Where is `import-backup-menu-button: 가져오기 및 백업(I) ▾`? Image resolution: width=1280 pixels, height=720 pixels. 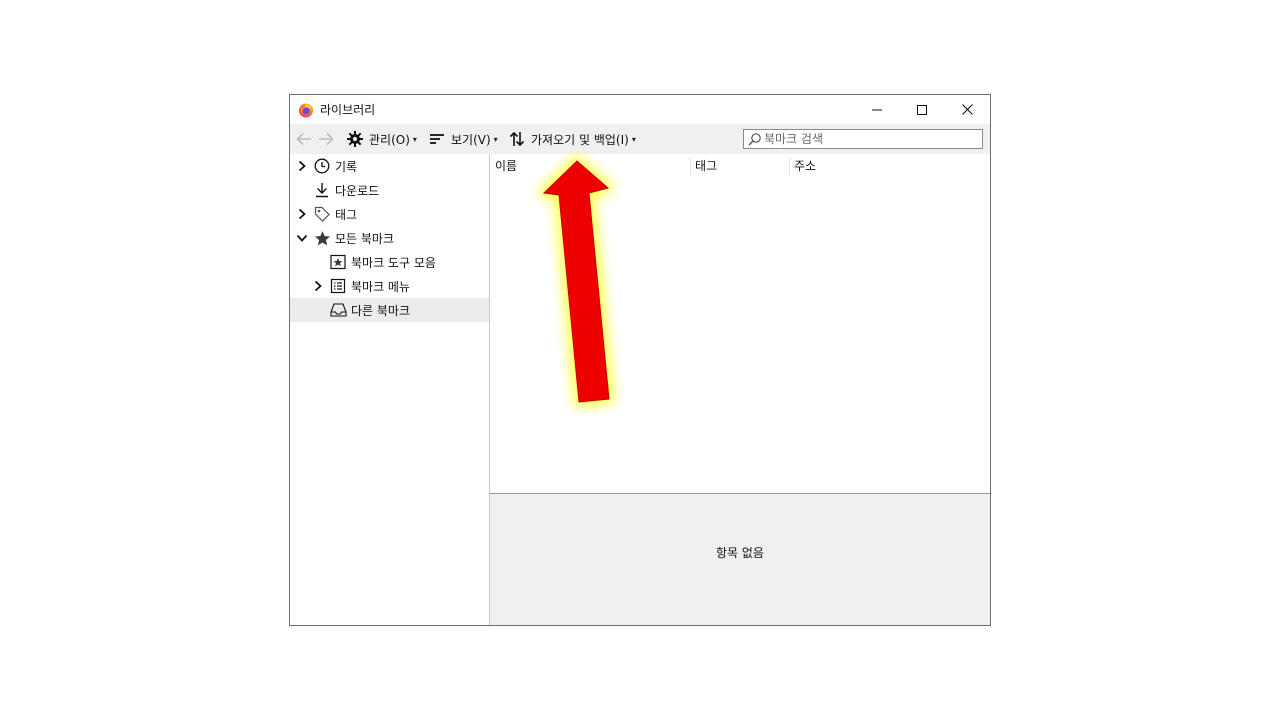 import-backup-menu-button: 가져오기 및 백업(I) ▾ is located at coordinates (572, 139).